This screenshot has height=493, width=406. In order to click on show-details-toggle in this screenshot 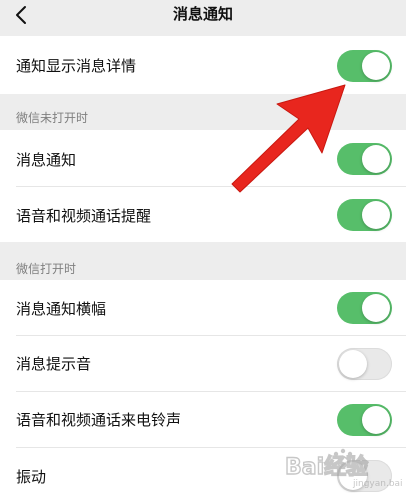, I will do `click(364, 66)`.